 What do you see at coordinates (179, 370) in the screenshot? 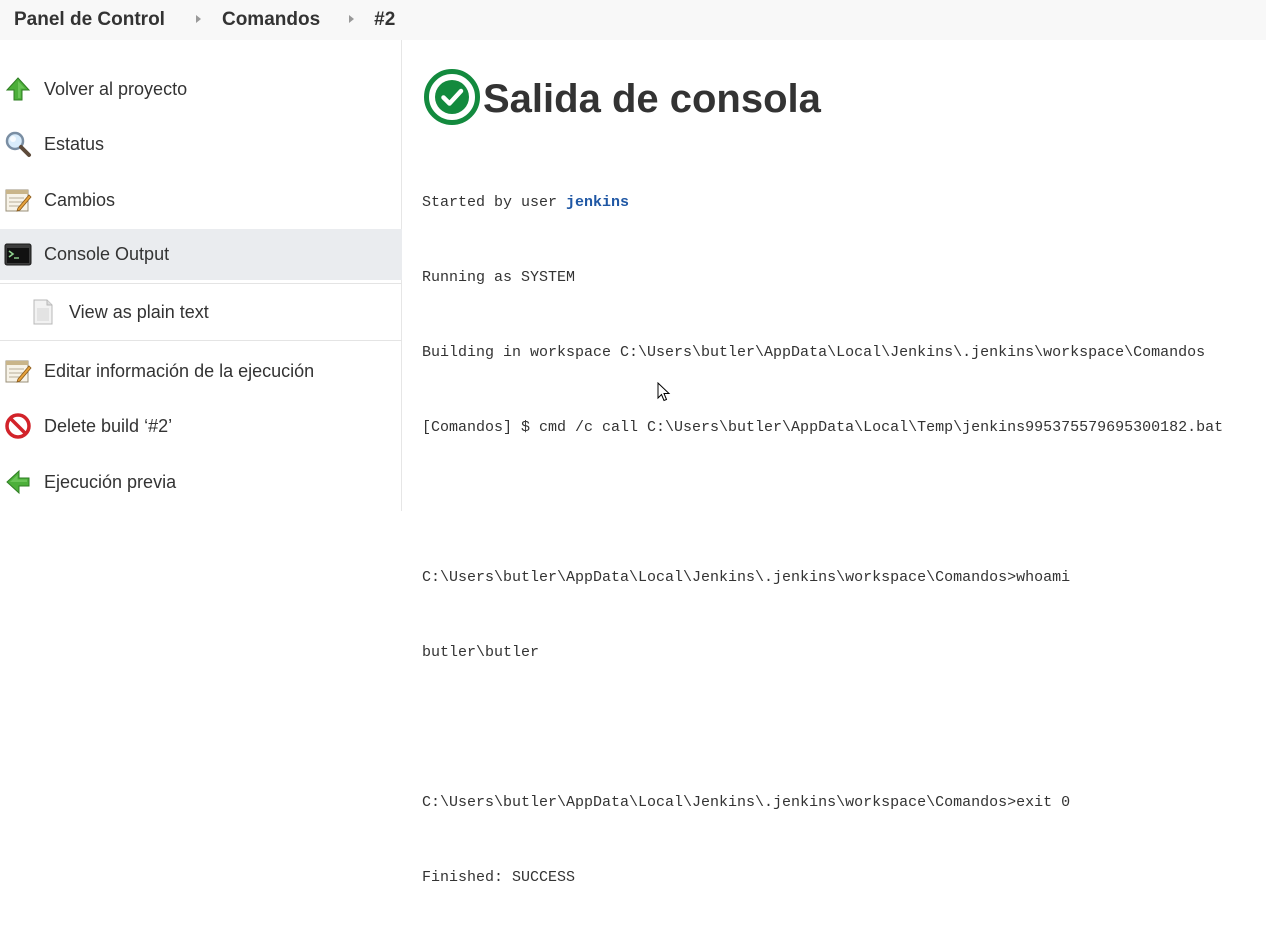
I see `sidebar-item-label: Editar información de la ejecución` at bounding box center [179, 370].